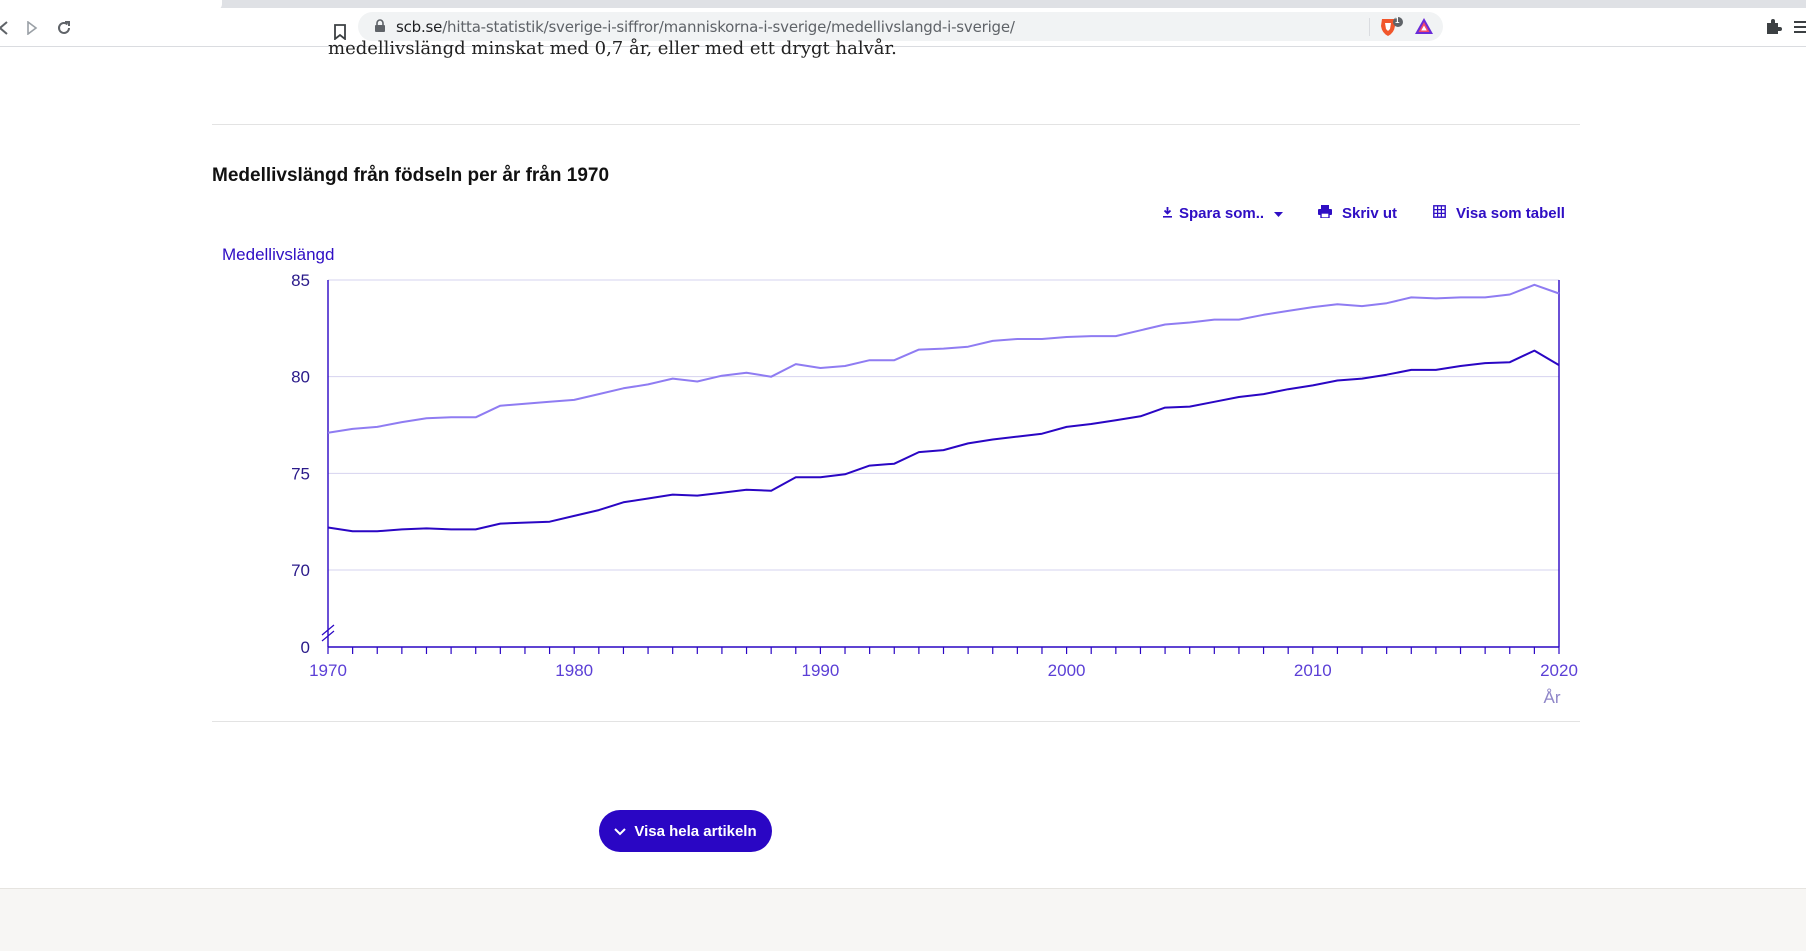 This screenshot has height=951, width=1806. Describe the element at coordinates (896, 721) in the screenshot. I see `section-divider-bottom` at that location.